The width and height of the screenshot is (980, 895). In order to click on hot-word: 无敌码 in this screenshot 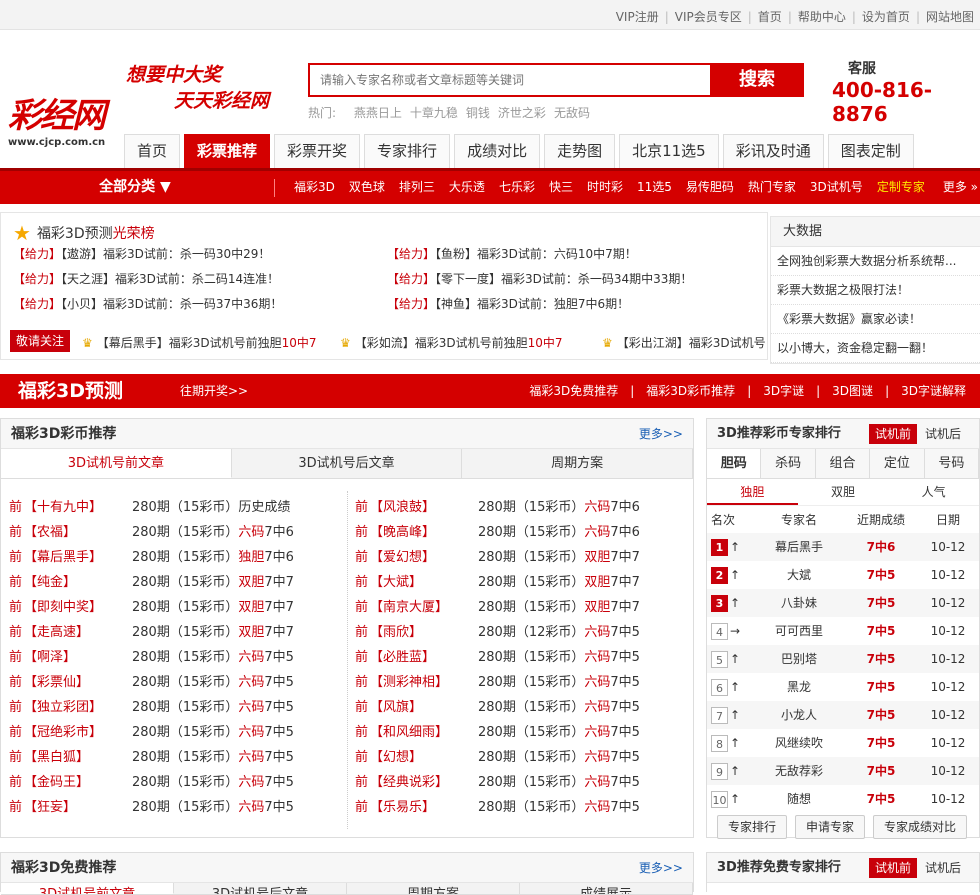, I will do `click(572, 113)`.